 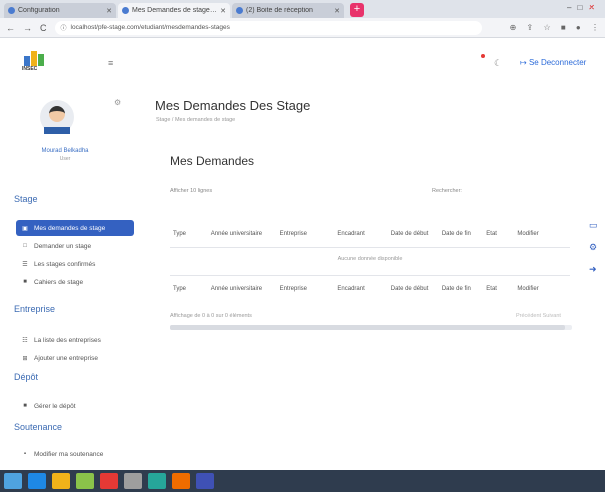 I want to click on card-title: Mes Demandes, so click(x=212, y=161).